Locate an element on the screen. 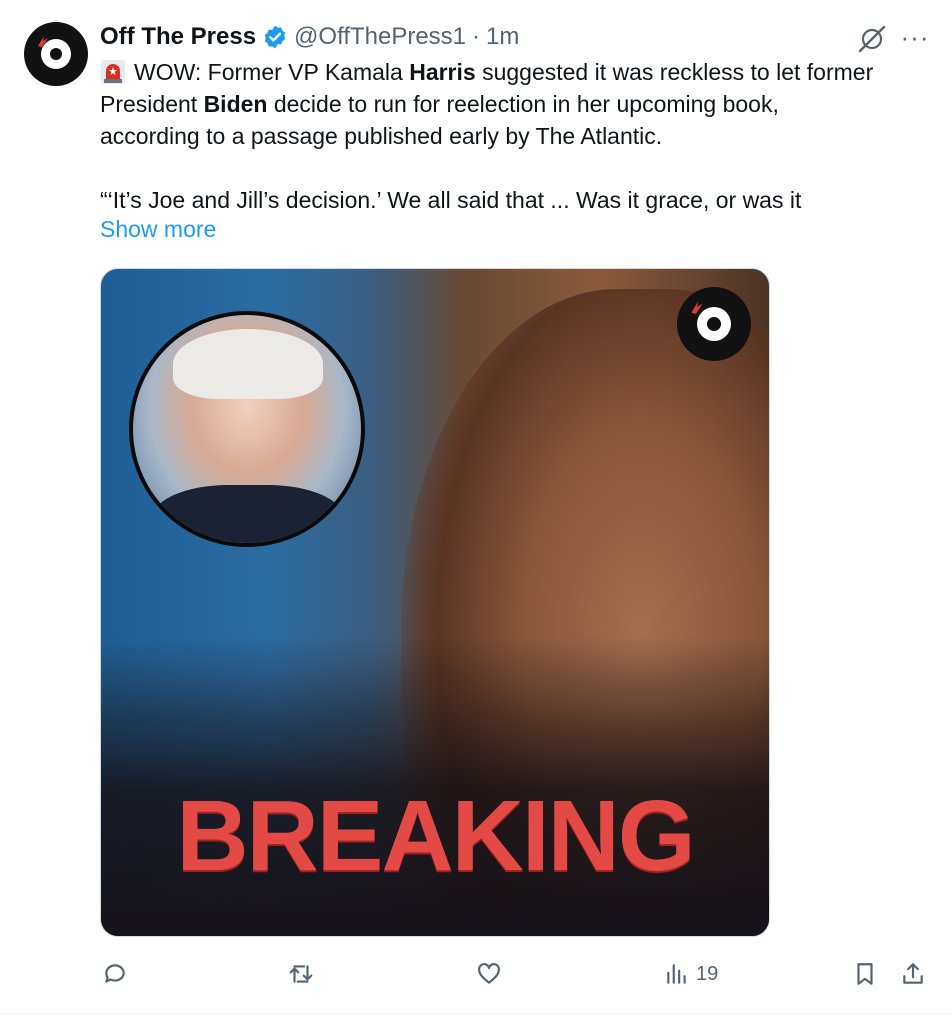  tweet-header: Off The Press @OffThePress1 · 1m is located at coordinates (309, 37).